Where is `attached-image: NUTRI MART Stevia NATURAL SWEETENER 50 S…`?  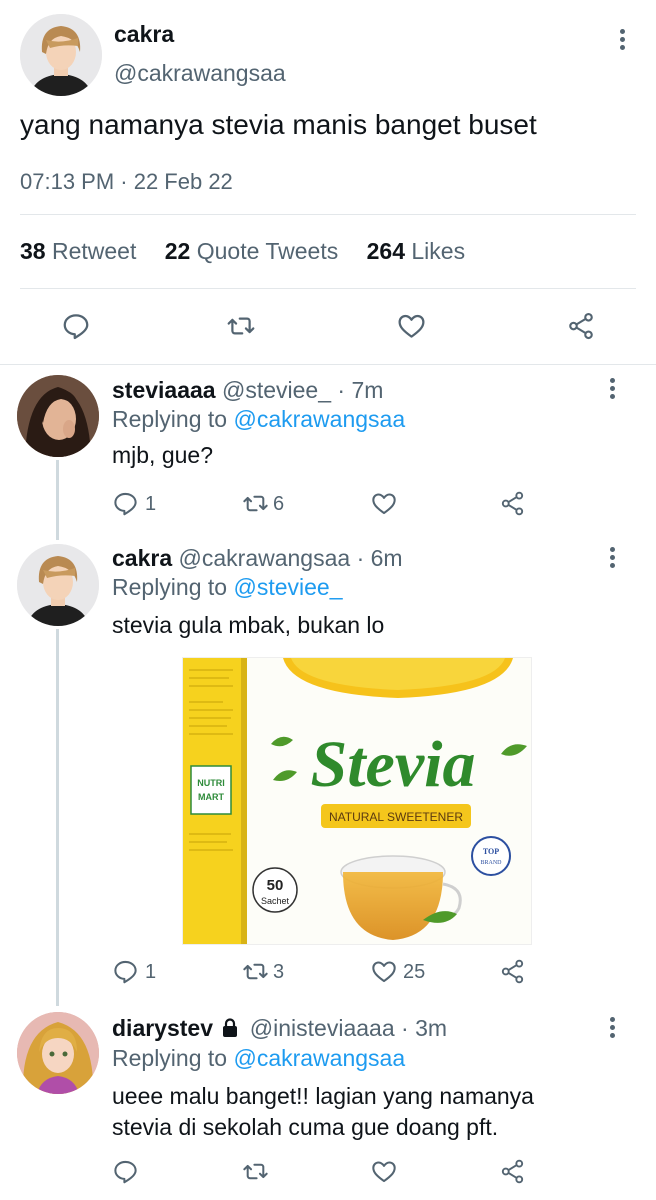
attached-image: NUTRI MART Stevia NATURAL SWEETENER 50 S… is located at coordinates (357, 801).